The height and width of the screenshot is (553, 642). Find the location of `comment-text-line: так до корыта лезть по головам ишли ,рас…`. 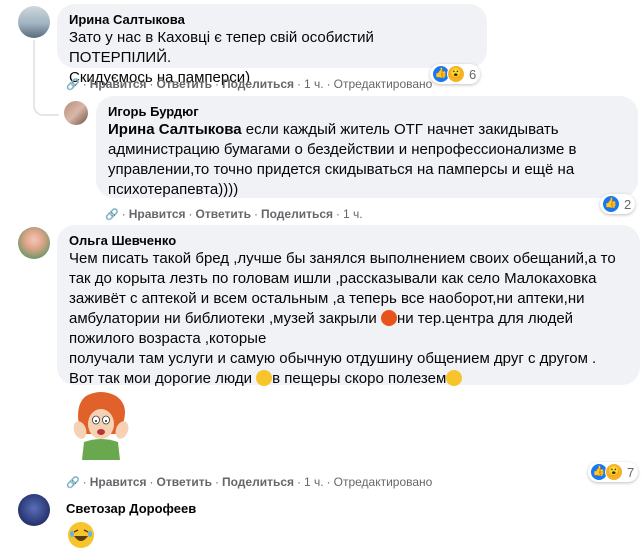

comment-text-line: так до корыта лезть по головам ишли ,рас… is located at coordinates (333, 278).